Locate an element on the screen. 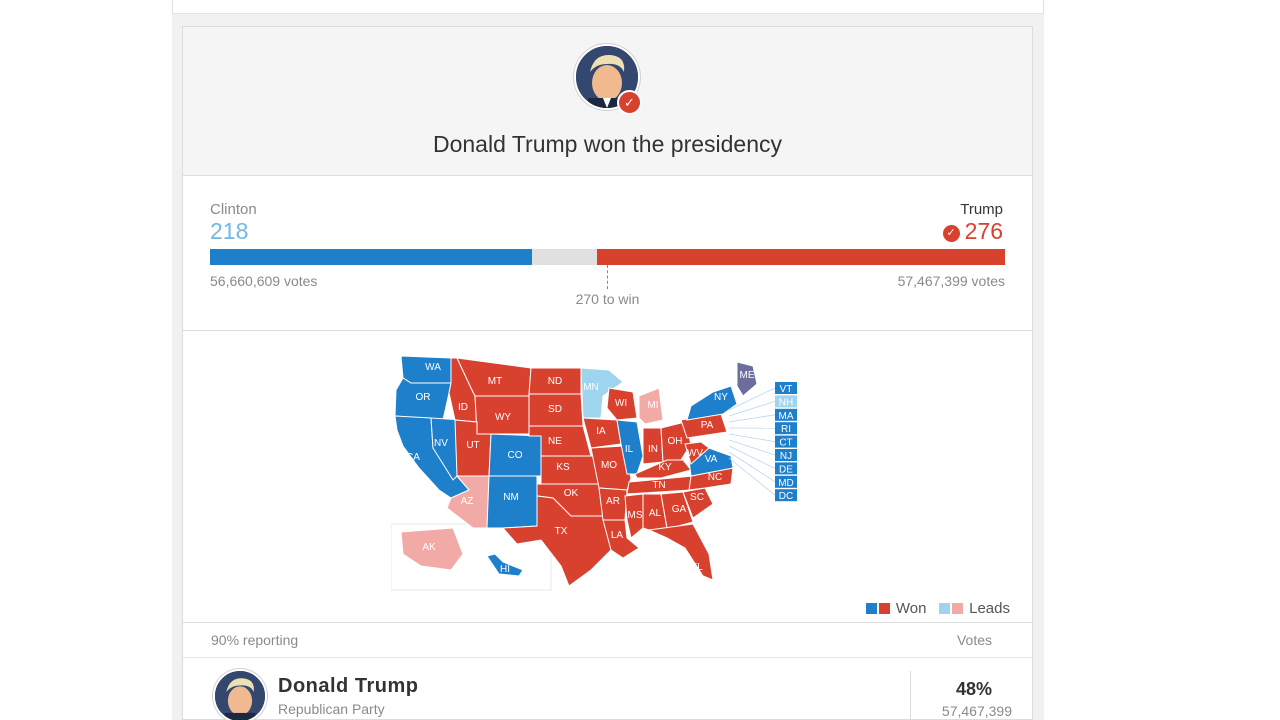 Image resolution: width=1280 pixels, height=720 pixels. state-label-pa: PA is located at coordinates (707, 425).